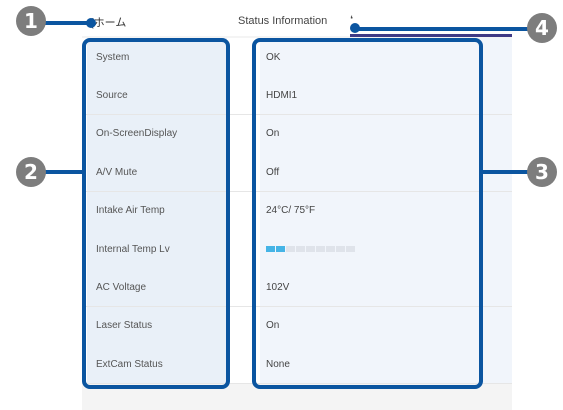 The image size is (563, 410). What do you see at coordinates (68, 23) in the screenshot?
I see `callout-1-leader` at bounding box center [68, 23].